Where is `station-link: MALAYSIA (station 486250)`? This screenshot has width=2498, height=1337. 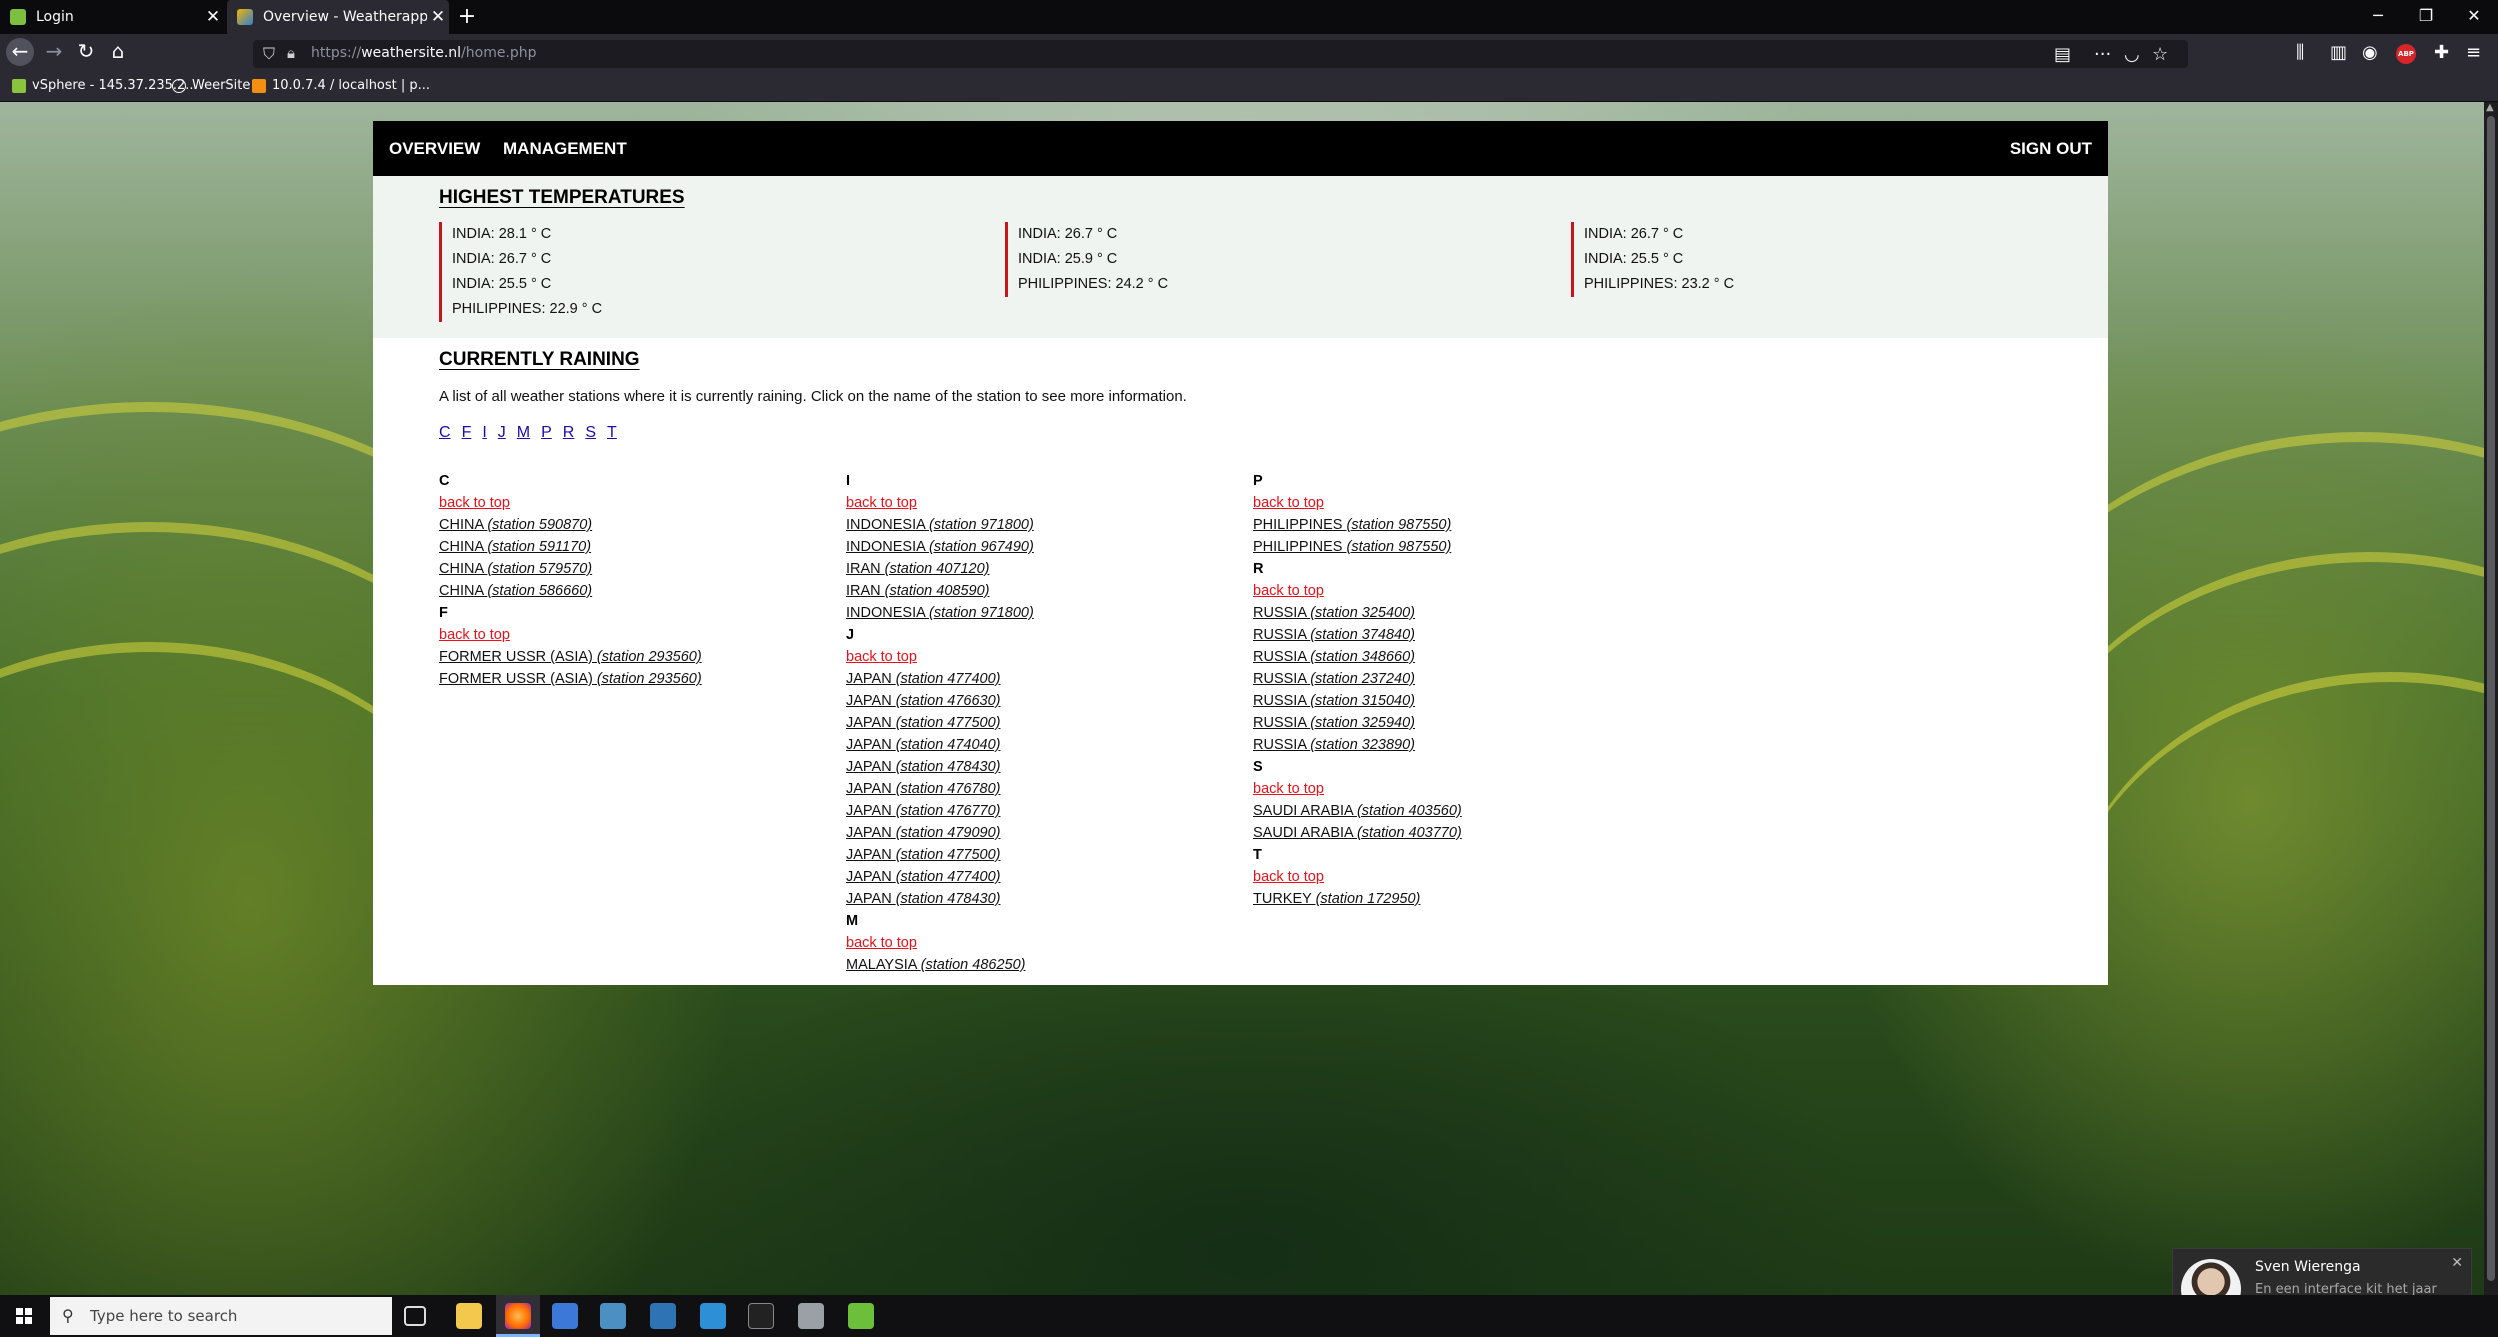 station-link: MALAYSIA (station 486250) is located at coordinates (1046, 965).